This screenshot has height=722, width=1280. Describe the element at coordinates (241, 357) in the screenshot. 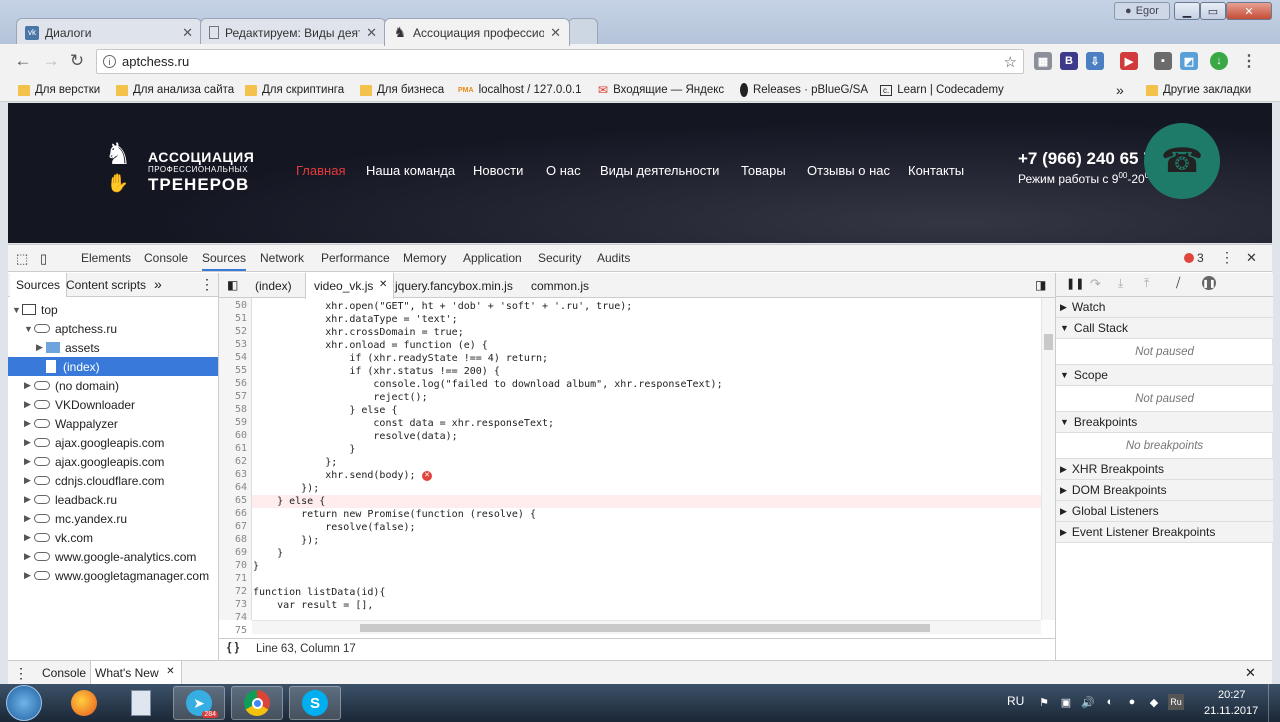

I see `line-number: 54` at that location.